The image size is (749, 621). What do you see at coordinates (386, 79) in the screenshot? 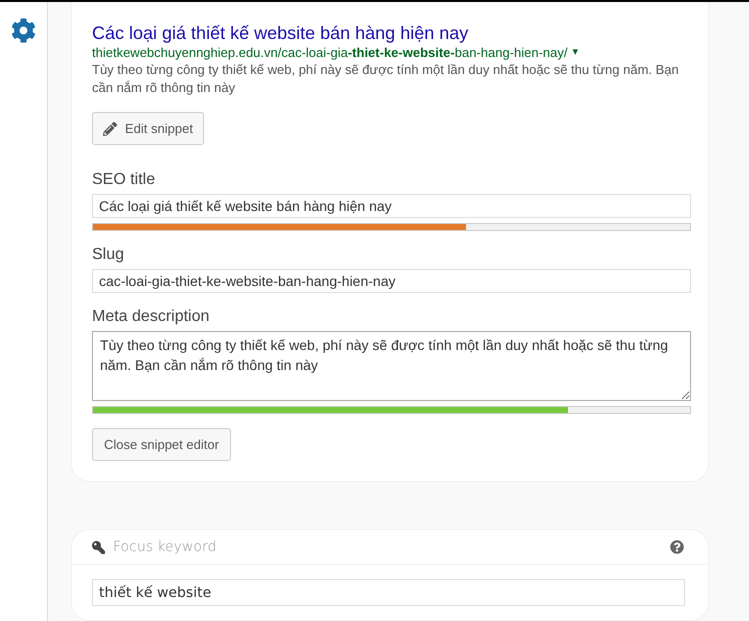
I see `snippet-description: Tùy theo từng công ty thiết kế web, phí này sẽ được tính một lần duy nhất hoặc sẽ thu từng năm. Bạn cần nắm rõ thông tin này` at bounding box center [386, 79].